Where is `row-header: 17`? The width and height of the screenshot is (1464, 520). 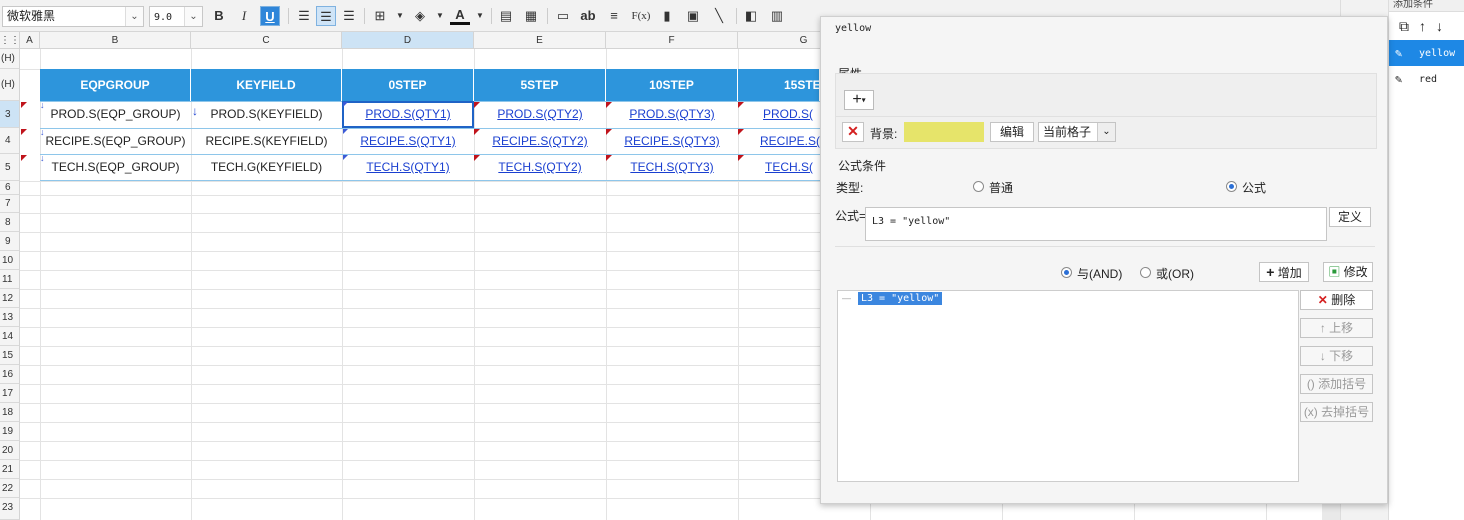
row-header: 17 is located at coordinates (10, 393).